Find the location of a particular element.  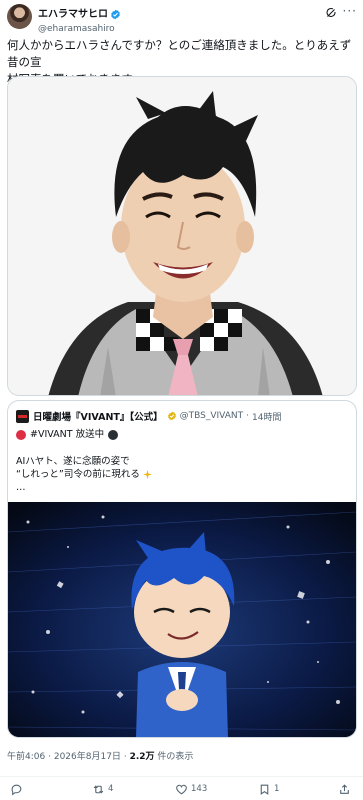

grok-icon is located at coordinates (331, 13).